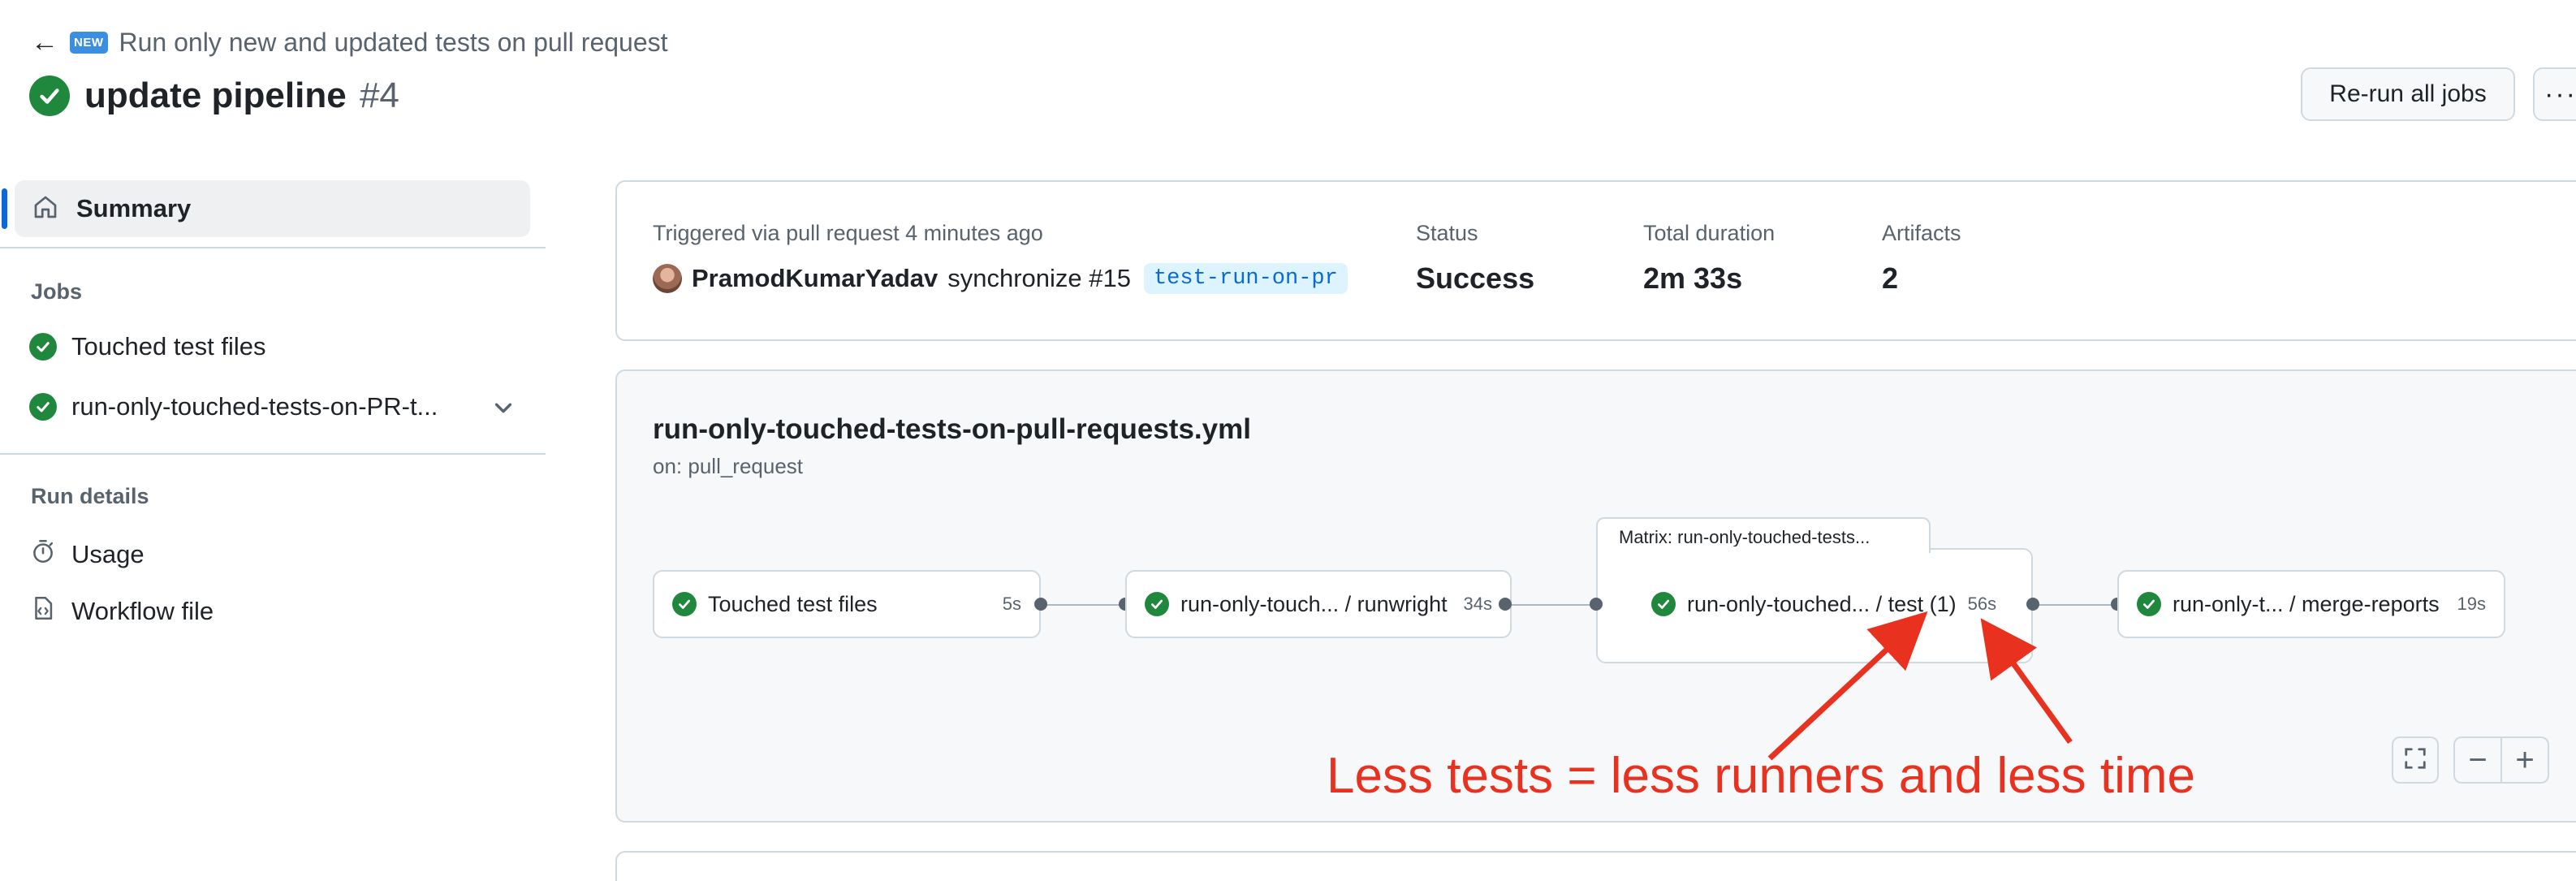 The width and height of the screenshot is (2576, 881). I want to click on job-duration: 34s, so click(1477, 604).